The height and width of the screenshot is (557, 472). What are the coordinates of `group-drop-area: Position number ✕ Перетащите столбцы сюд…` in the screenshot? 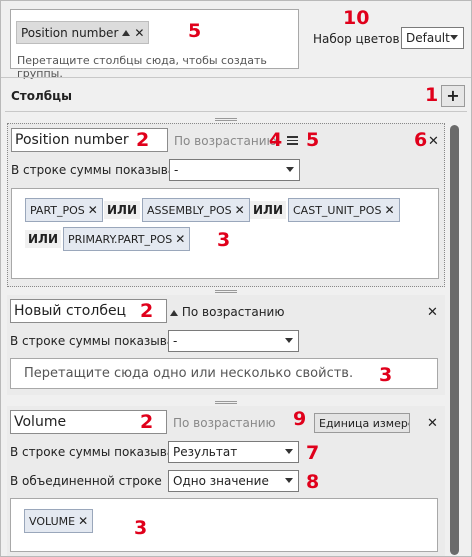 It's located at (154, 44).